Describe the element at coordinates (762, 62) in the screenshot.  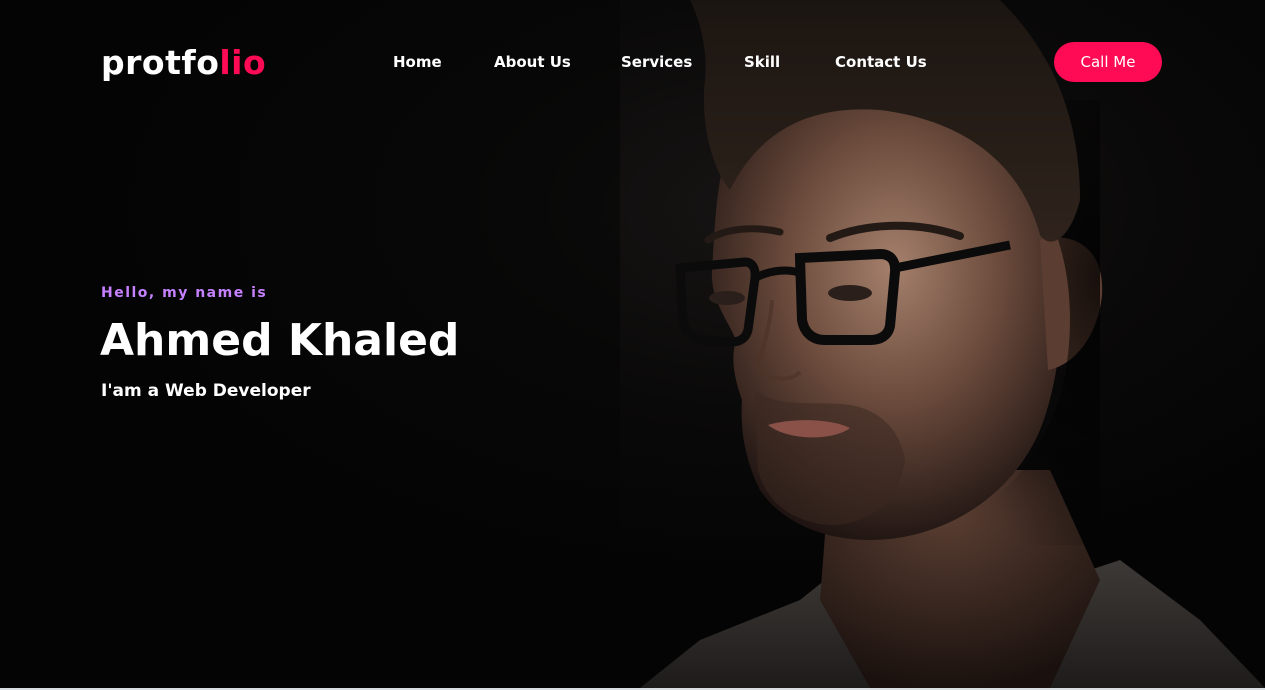
I see `nav-link-skill: Skill` at that location.